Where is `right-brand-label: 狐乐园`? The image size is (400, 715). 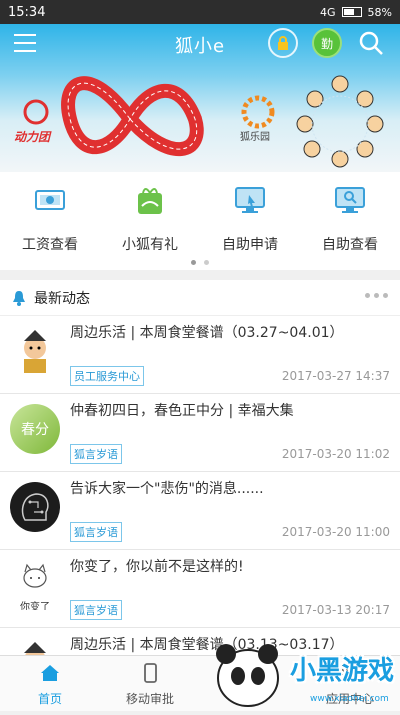 right-brand-label: 狐乐园 is located at coordinates (255, 137).